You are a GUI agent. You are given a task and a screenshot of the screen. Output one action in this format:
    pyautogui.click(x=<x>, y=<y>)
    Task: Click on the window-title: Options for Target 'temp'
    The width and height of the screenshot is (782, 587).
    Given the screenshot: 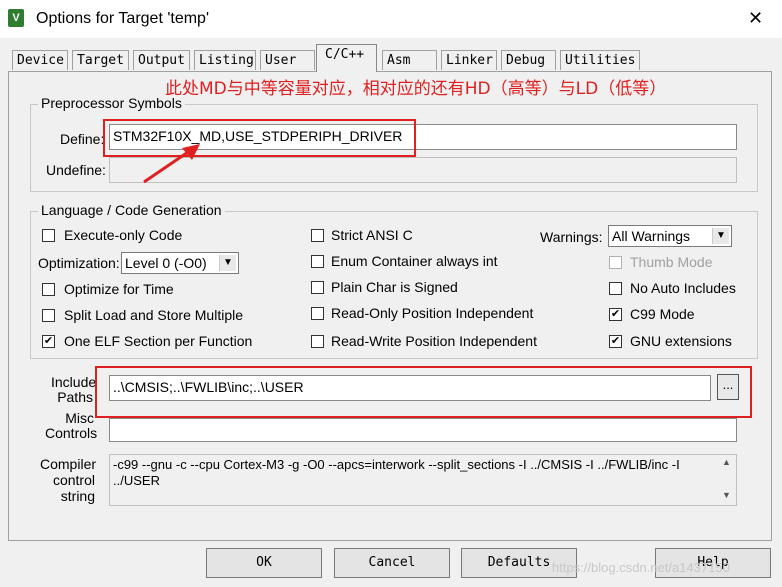 What is the action you would take?
    pyautogui.click(x=123, y=18)
    